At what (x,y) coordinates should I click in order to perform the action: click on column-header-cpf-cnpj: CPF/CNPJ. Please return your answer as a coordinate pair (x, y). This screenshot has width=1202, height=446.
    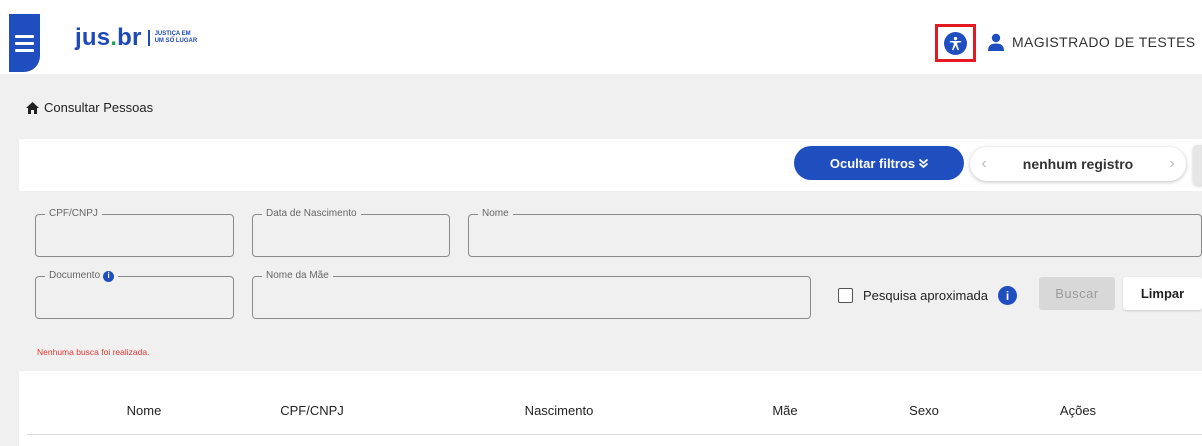
    Looking at the image, I should click on (312, 410).